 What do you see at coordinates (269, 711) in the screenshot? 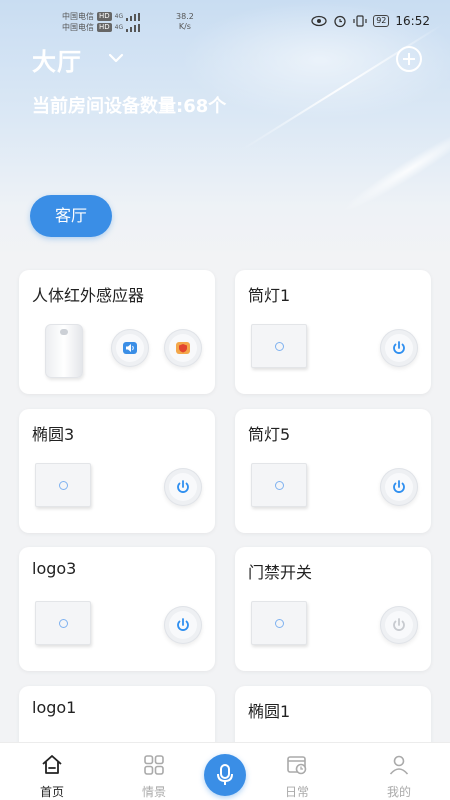
I see `device-name: 椭圆1` at bounding box center [269, 711].